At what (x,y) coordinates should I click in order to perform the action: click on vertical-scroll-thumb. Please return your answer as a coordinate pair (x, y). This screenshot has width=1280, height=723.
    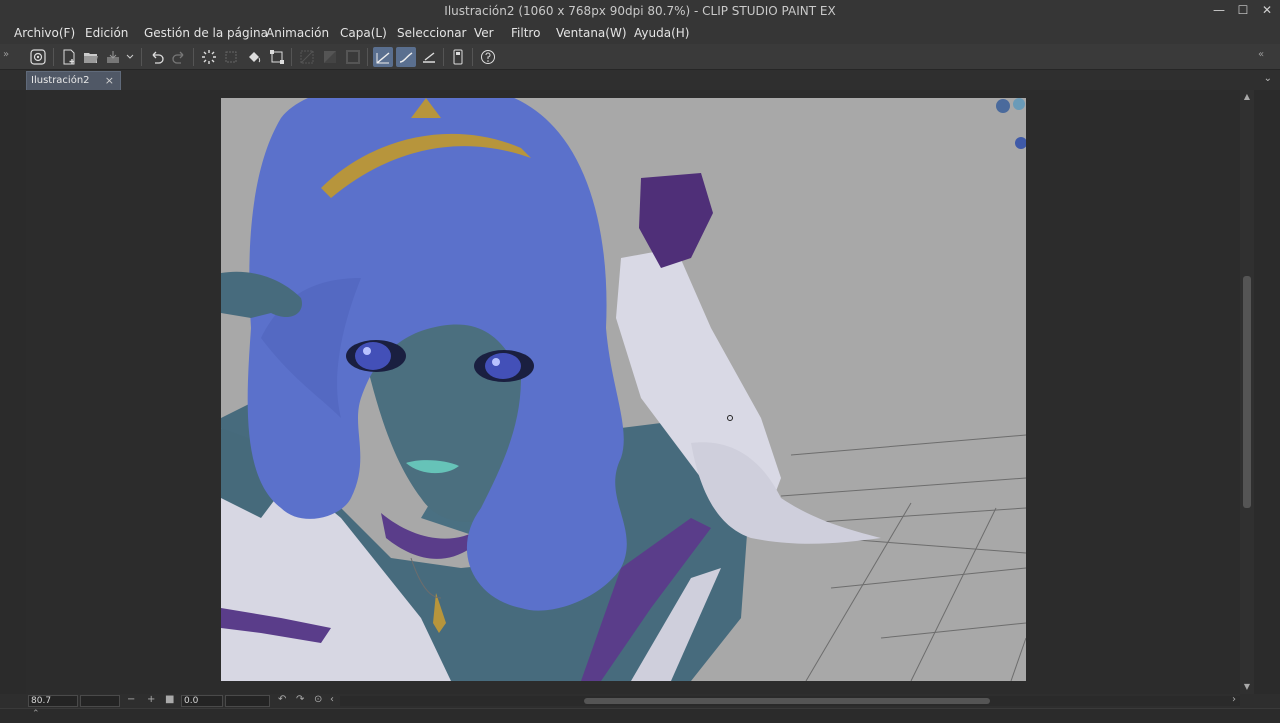
    Looking at the image, I should click on (1247, 392).